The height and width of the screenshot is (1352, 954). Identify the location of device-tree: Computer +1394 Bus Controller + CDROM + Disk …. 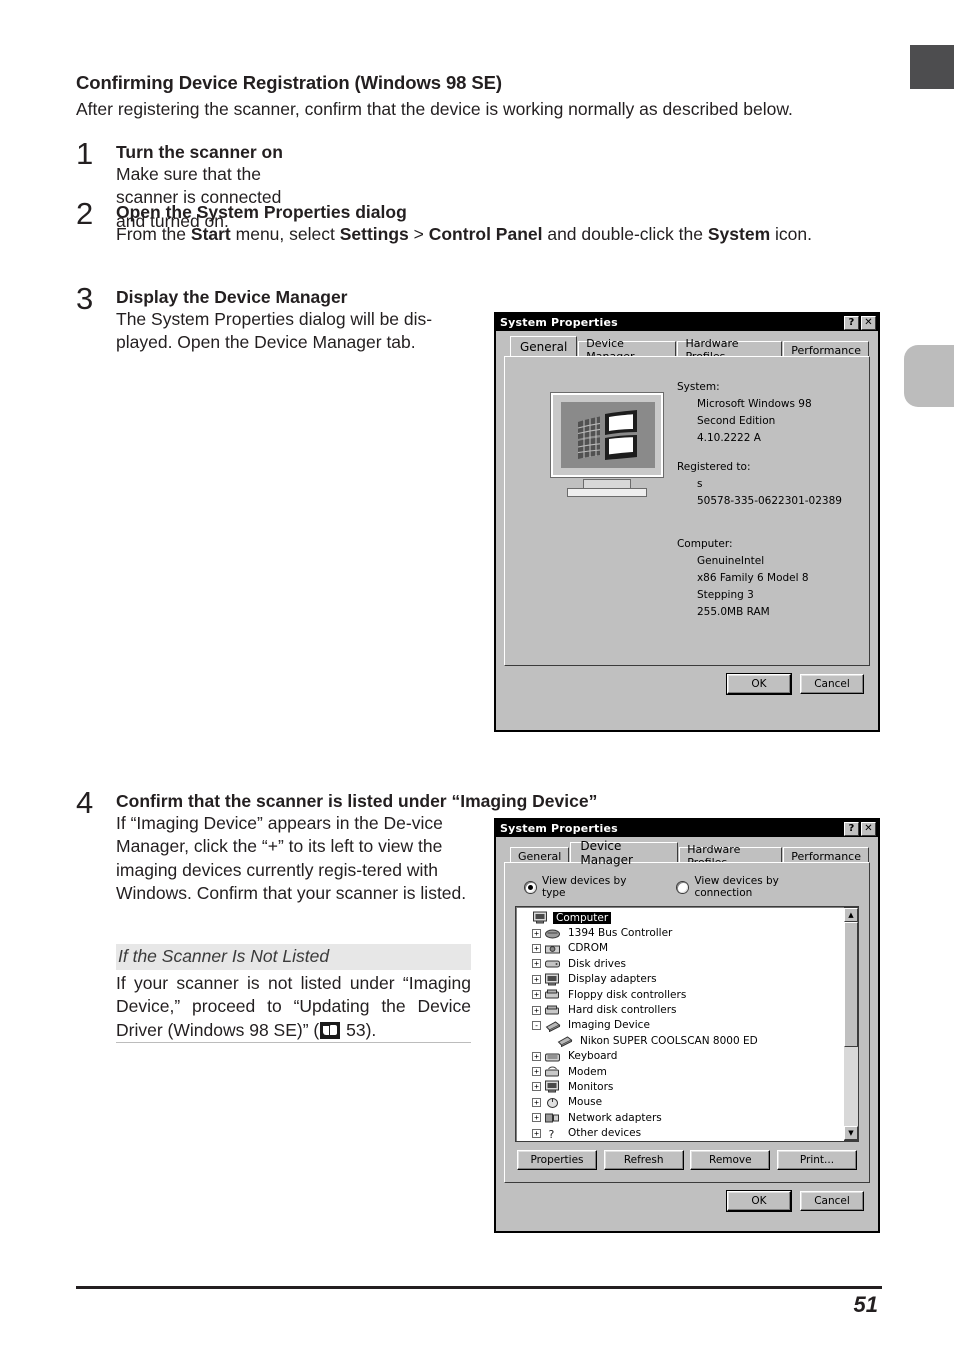
(680, 1024).